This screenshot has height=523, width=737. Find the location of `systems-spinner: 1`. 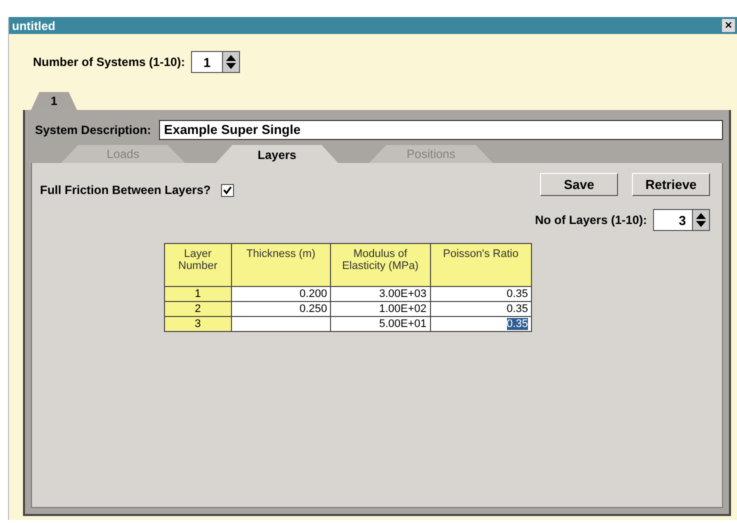

systems-spinner: 1 is located at coordinates (215, 62).